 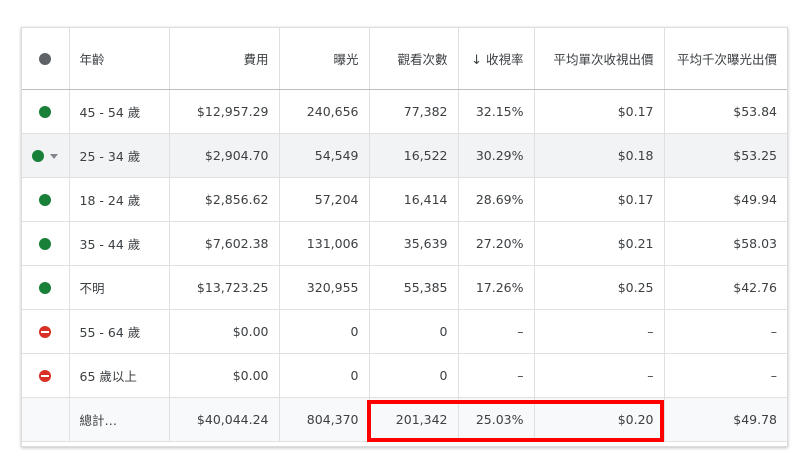 What do you see at coordinates (496, 111) in the screenshot?
I see `view-rate-cell: 32.15%` at bounding box center [496, 111].